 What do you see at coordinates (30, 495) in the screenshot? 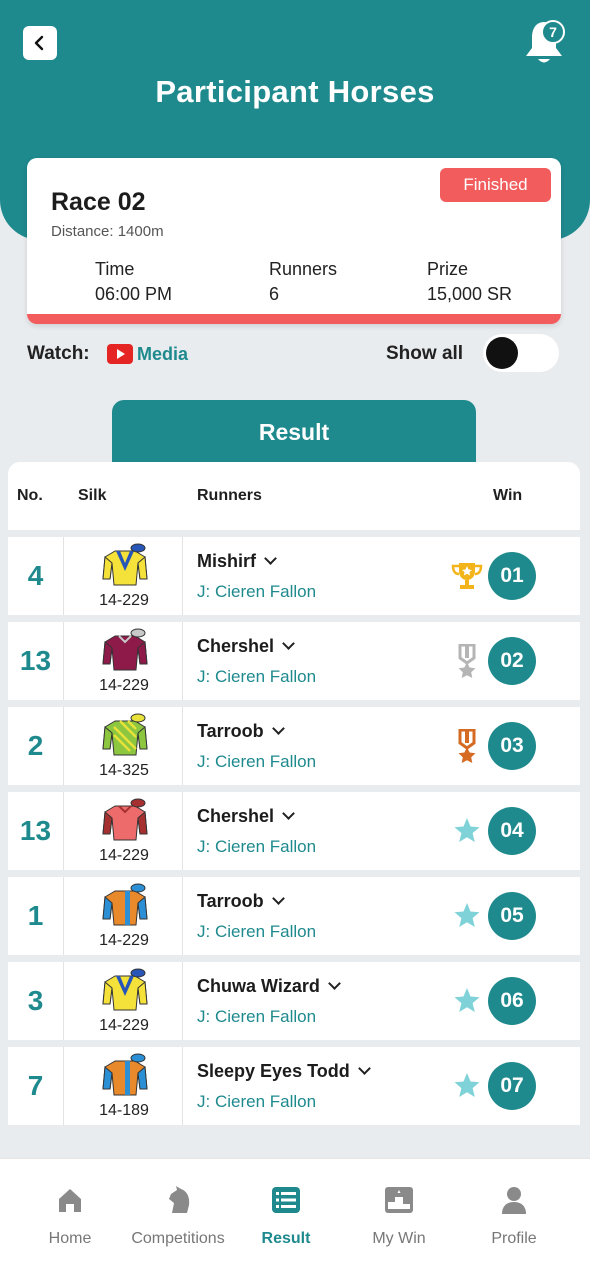
I see `header-no: No.` at bounding box center [30, 495].